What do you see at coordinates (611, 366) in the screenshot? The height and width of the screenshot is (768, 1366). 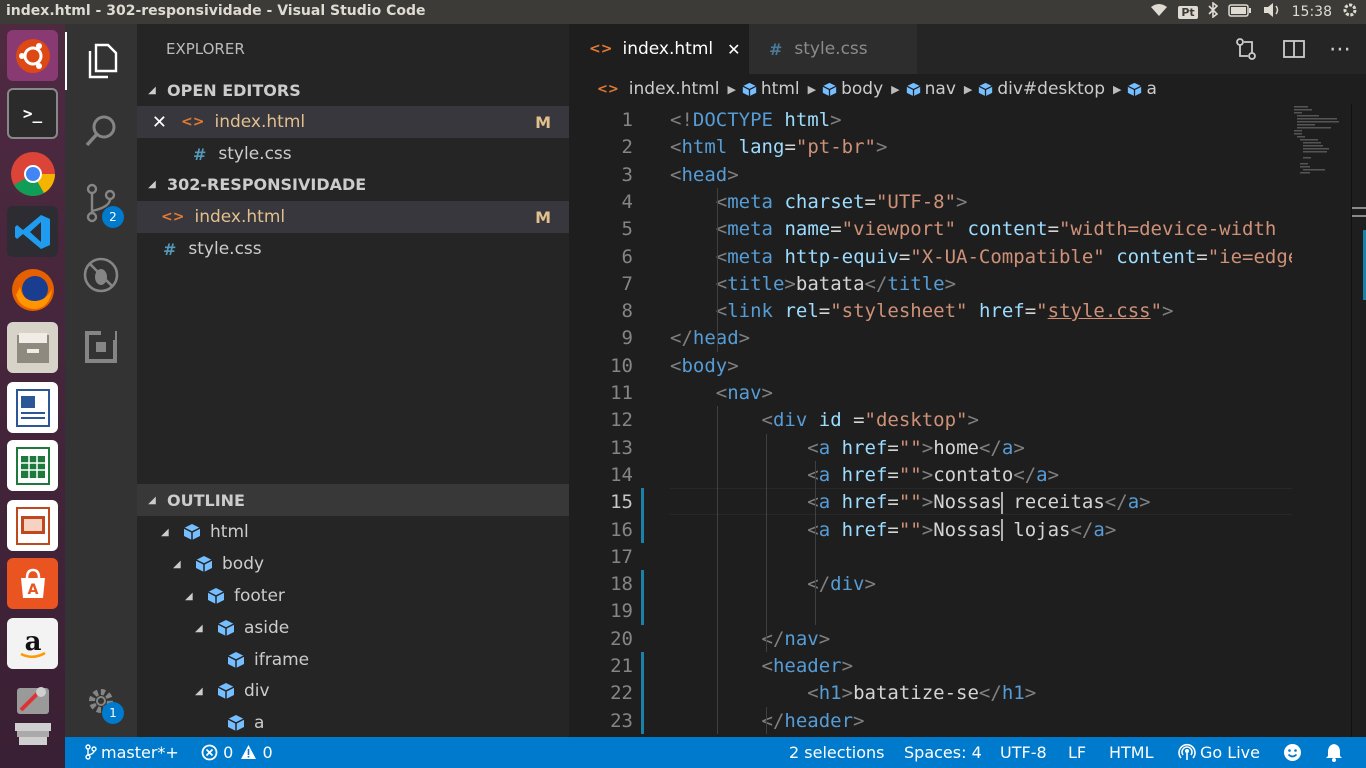 I see `line-number: 10` at bounding box center [611, 366].